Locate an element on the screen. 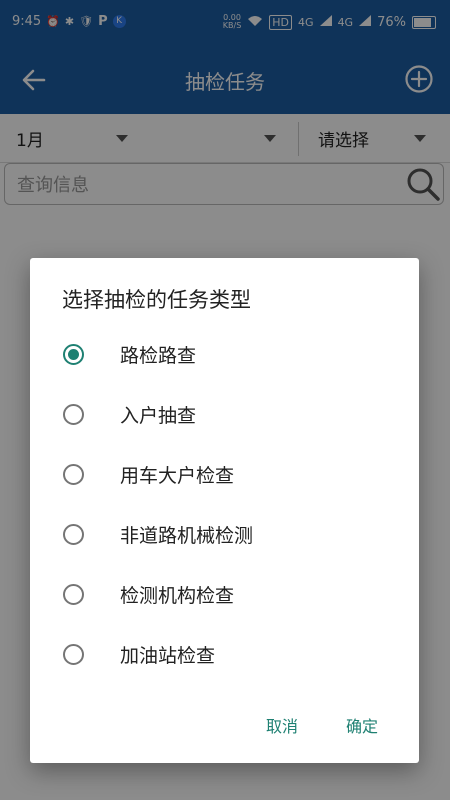  task-type-option-fleet: 用车大户检查 is located at coordinates (224, 474).